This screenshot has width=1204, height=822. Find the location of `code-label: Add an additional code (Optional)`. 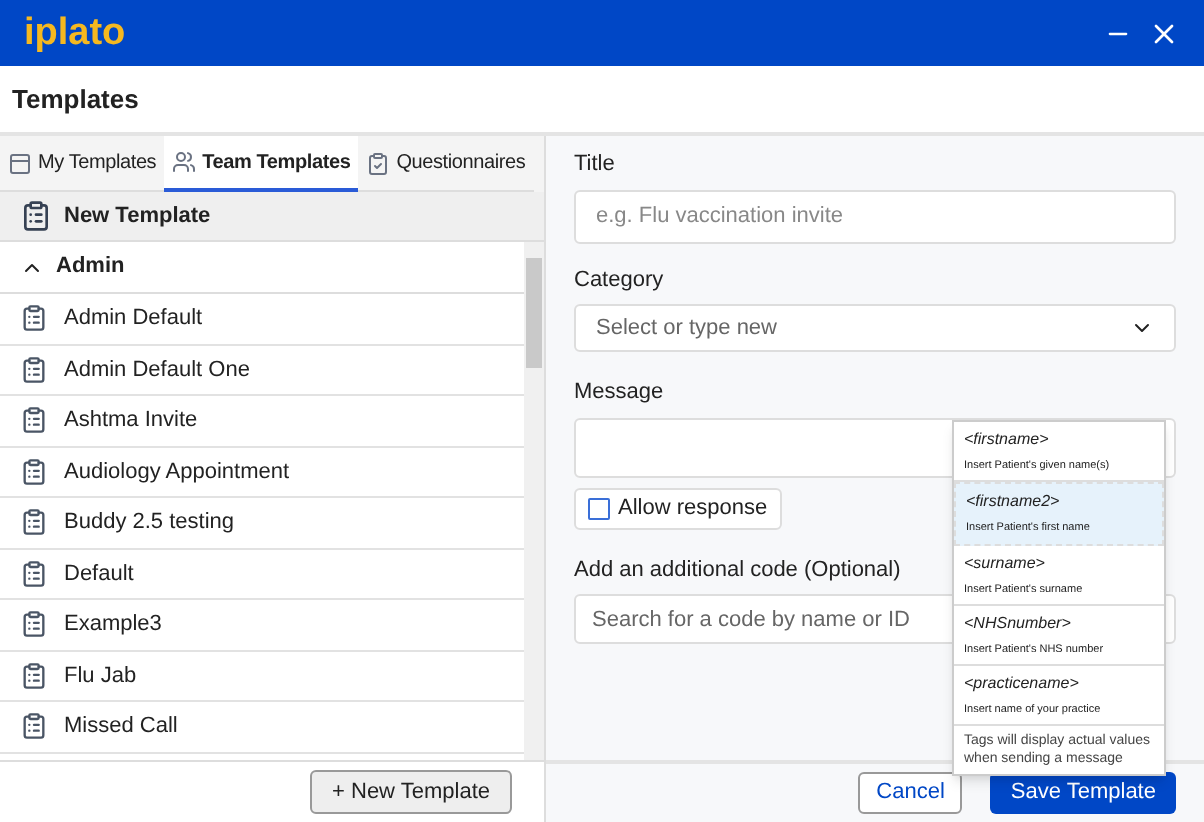

code-label: Add an additional code (Optional) is located at coordinates (737, 570).